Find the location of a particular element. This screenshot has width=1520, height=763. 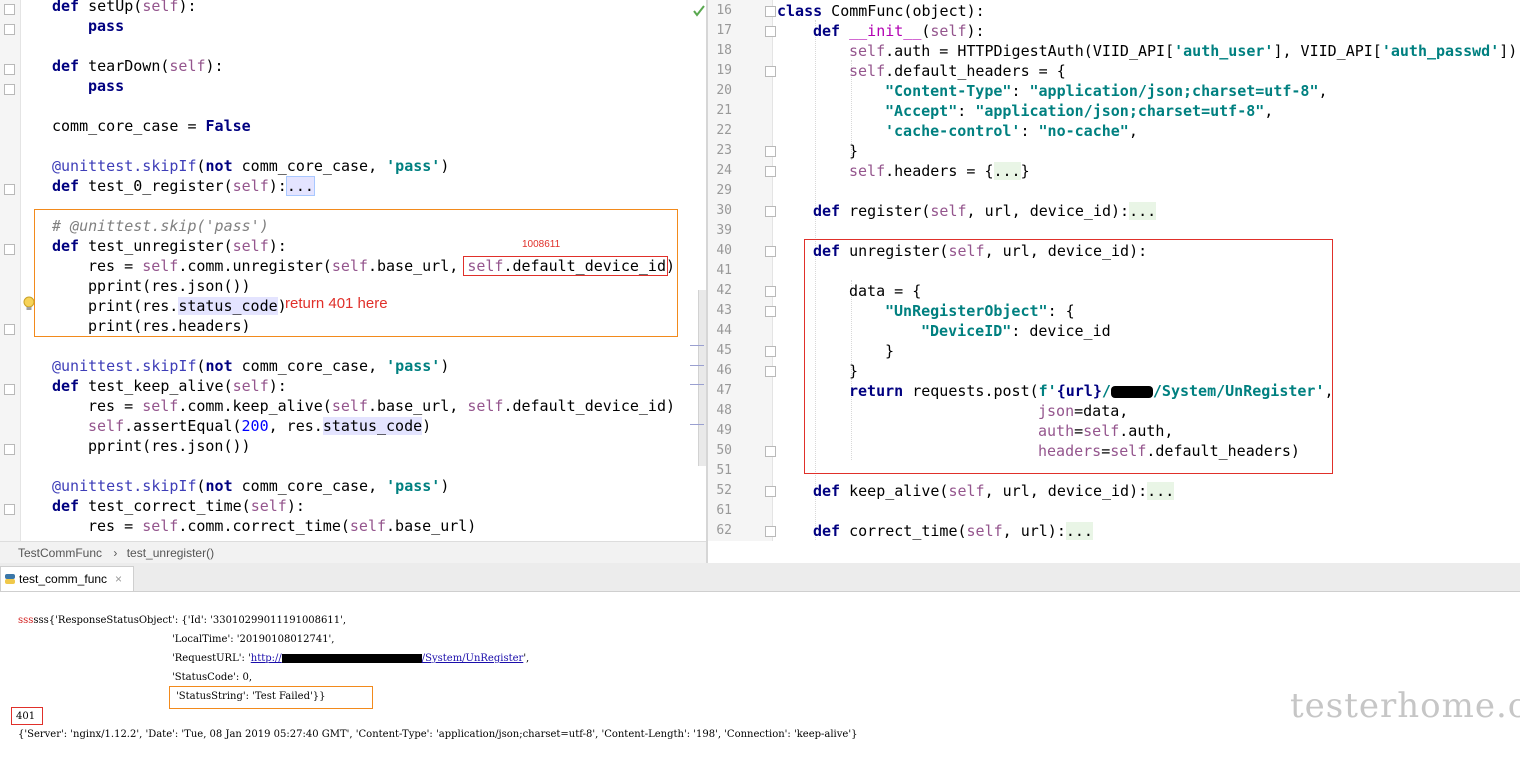

line-number: 18 is located at coordinates (724, 50).